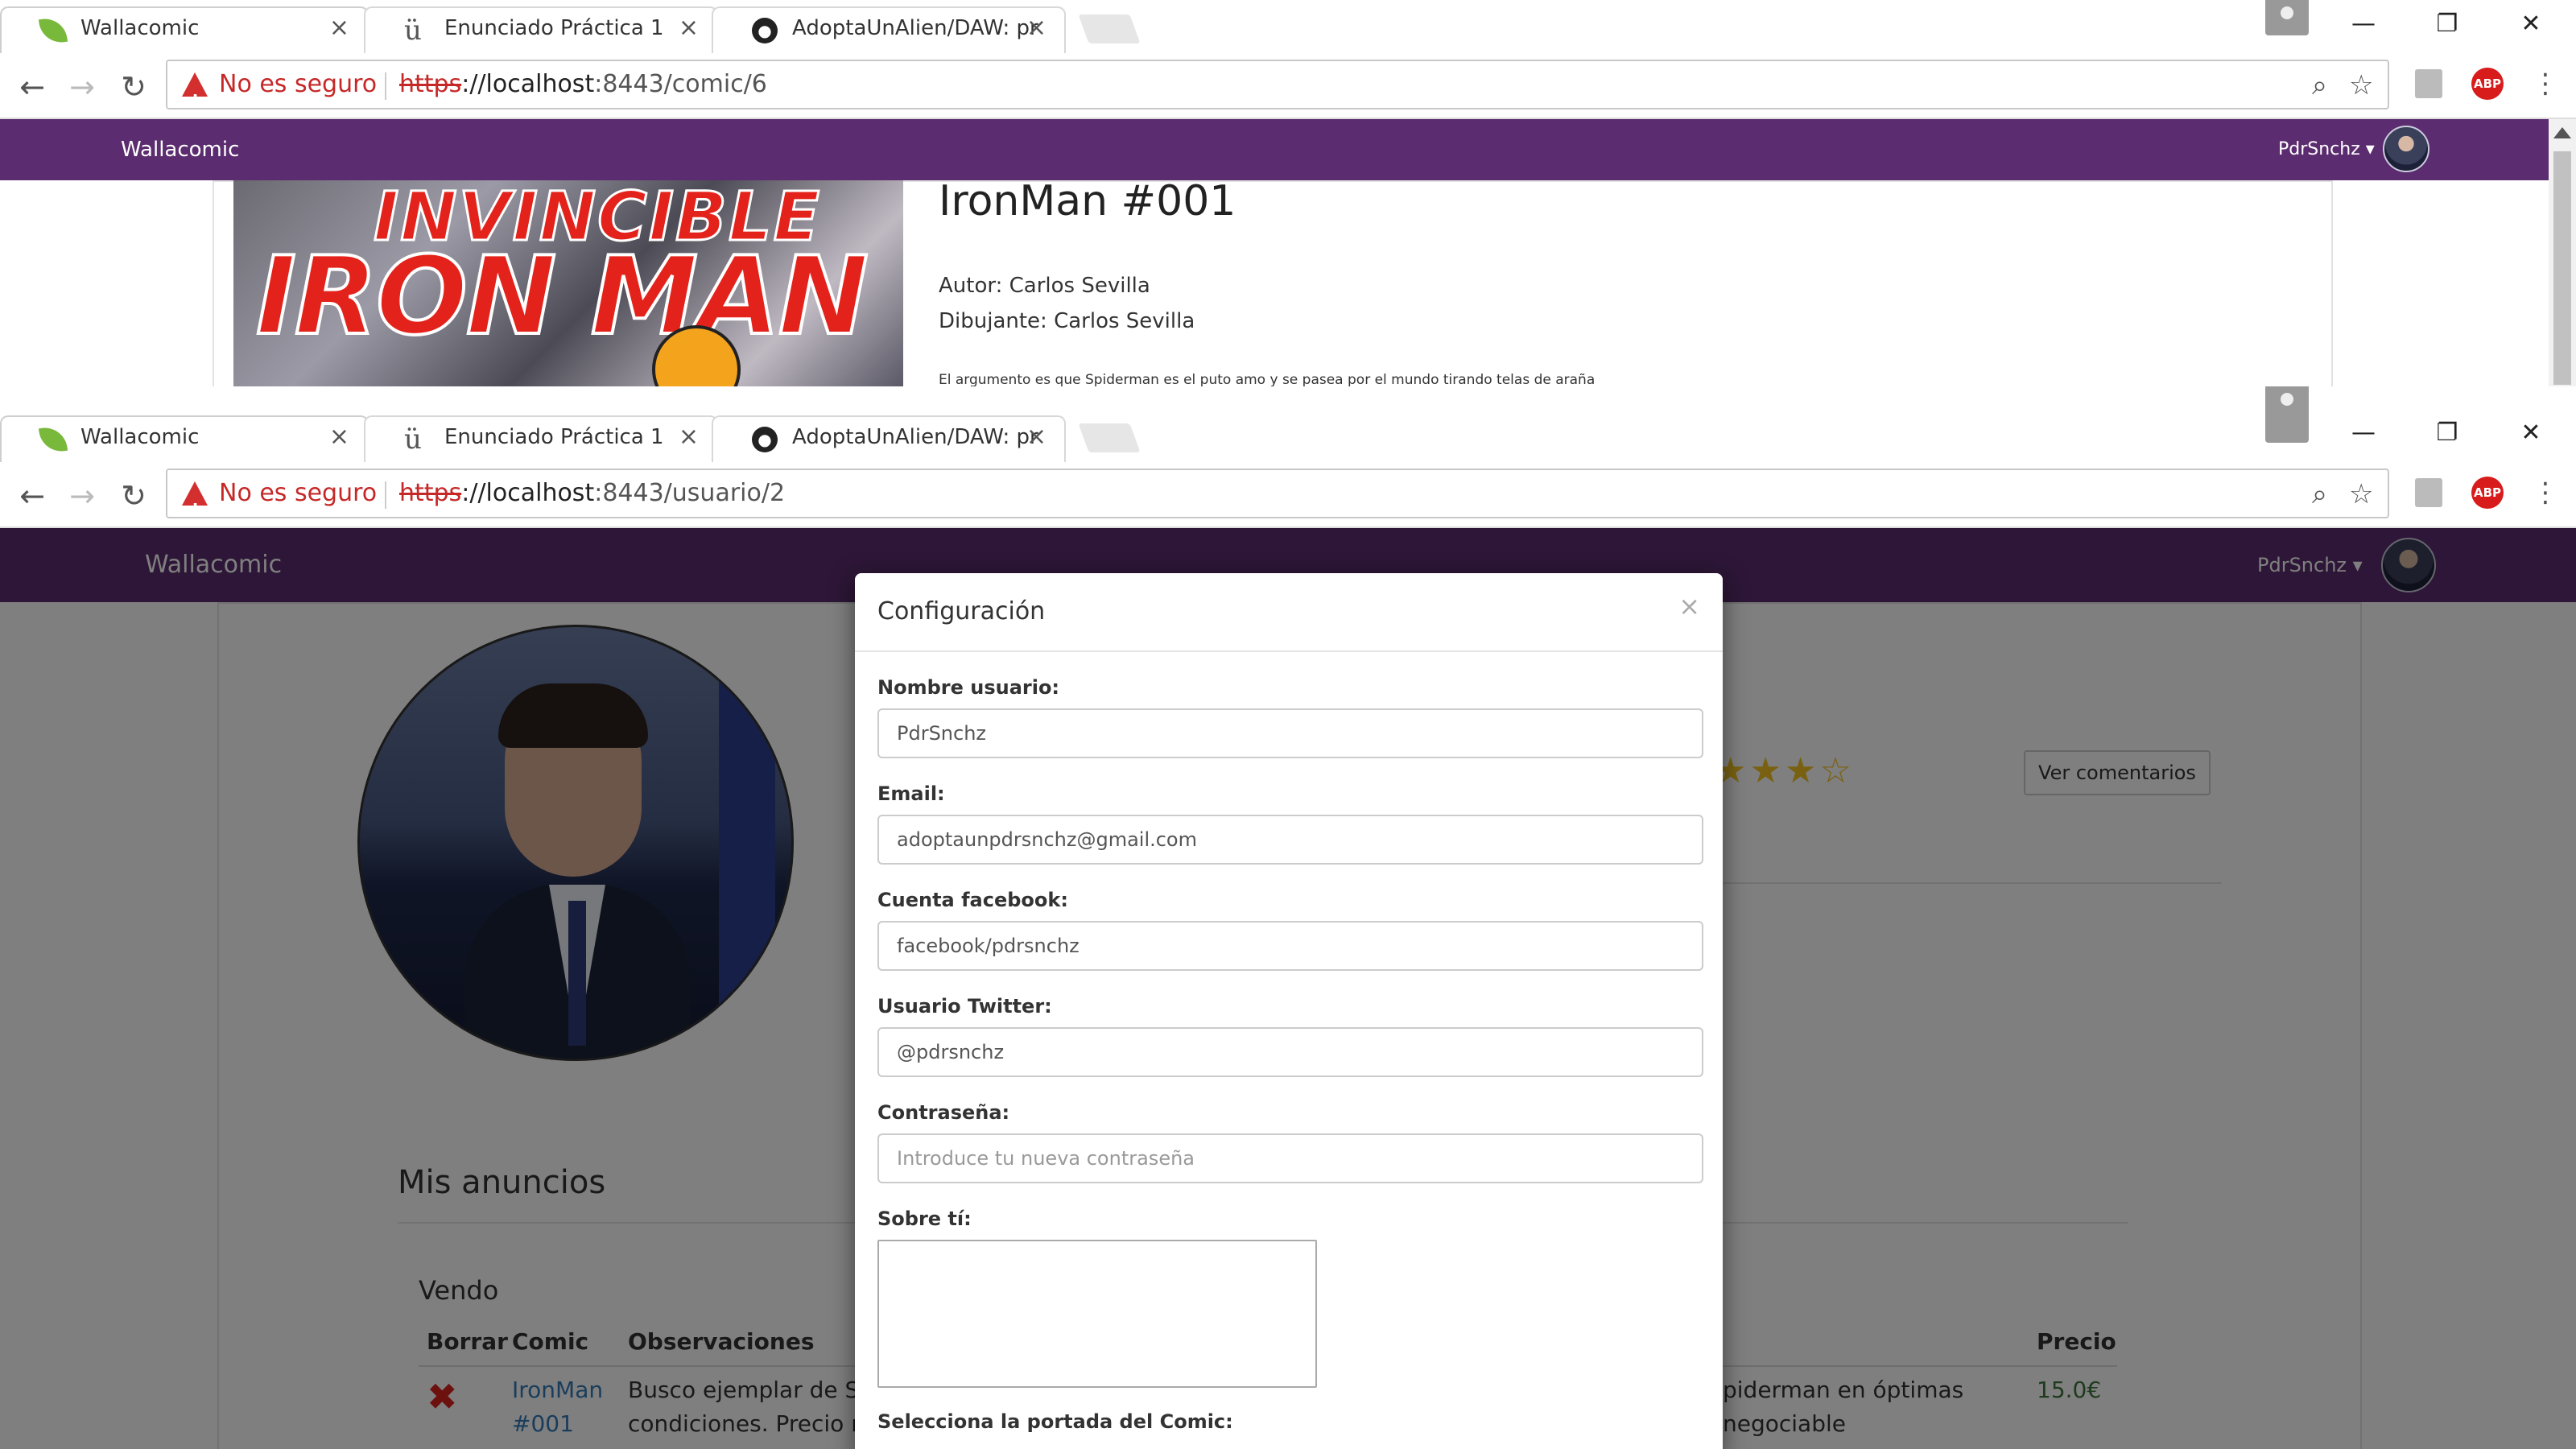 This screenshot has height=1449, width=2576. I want to click on password-input: Introduce tu nueva contraseña, so click(1290, 1158).